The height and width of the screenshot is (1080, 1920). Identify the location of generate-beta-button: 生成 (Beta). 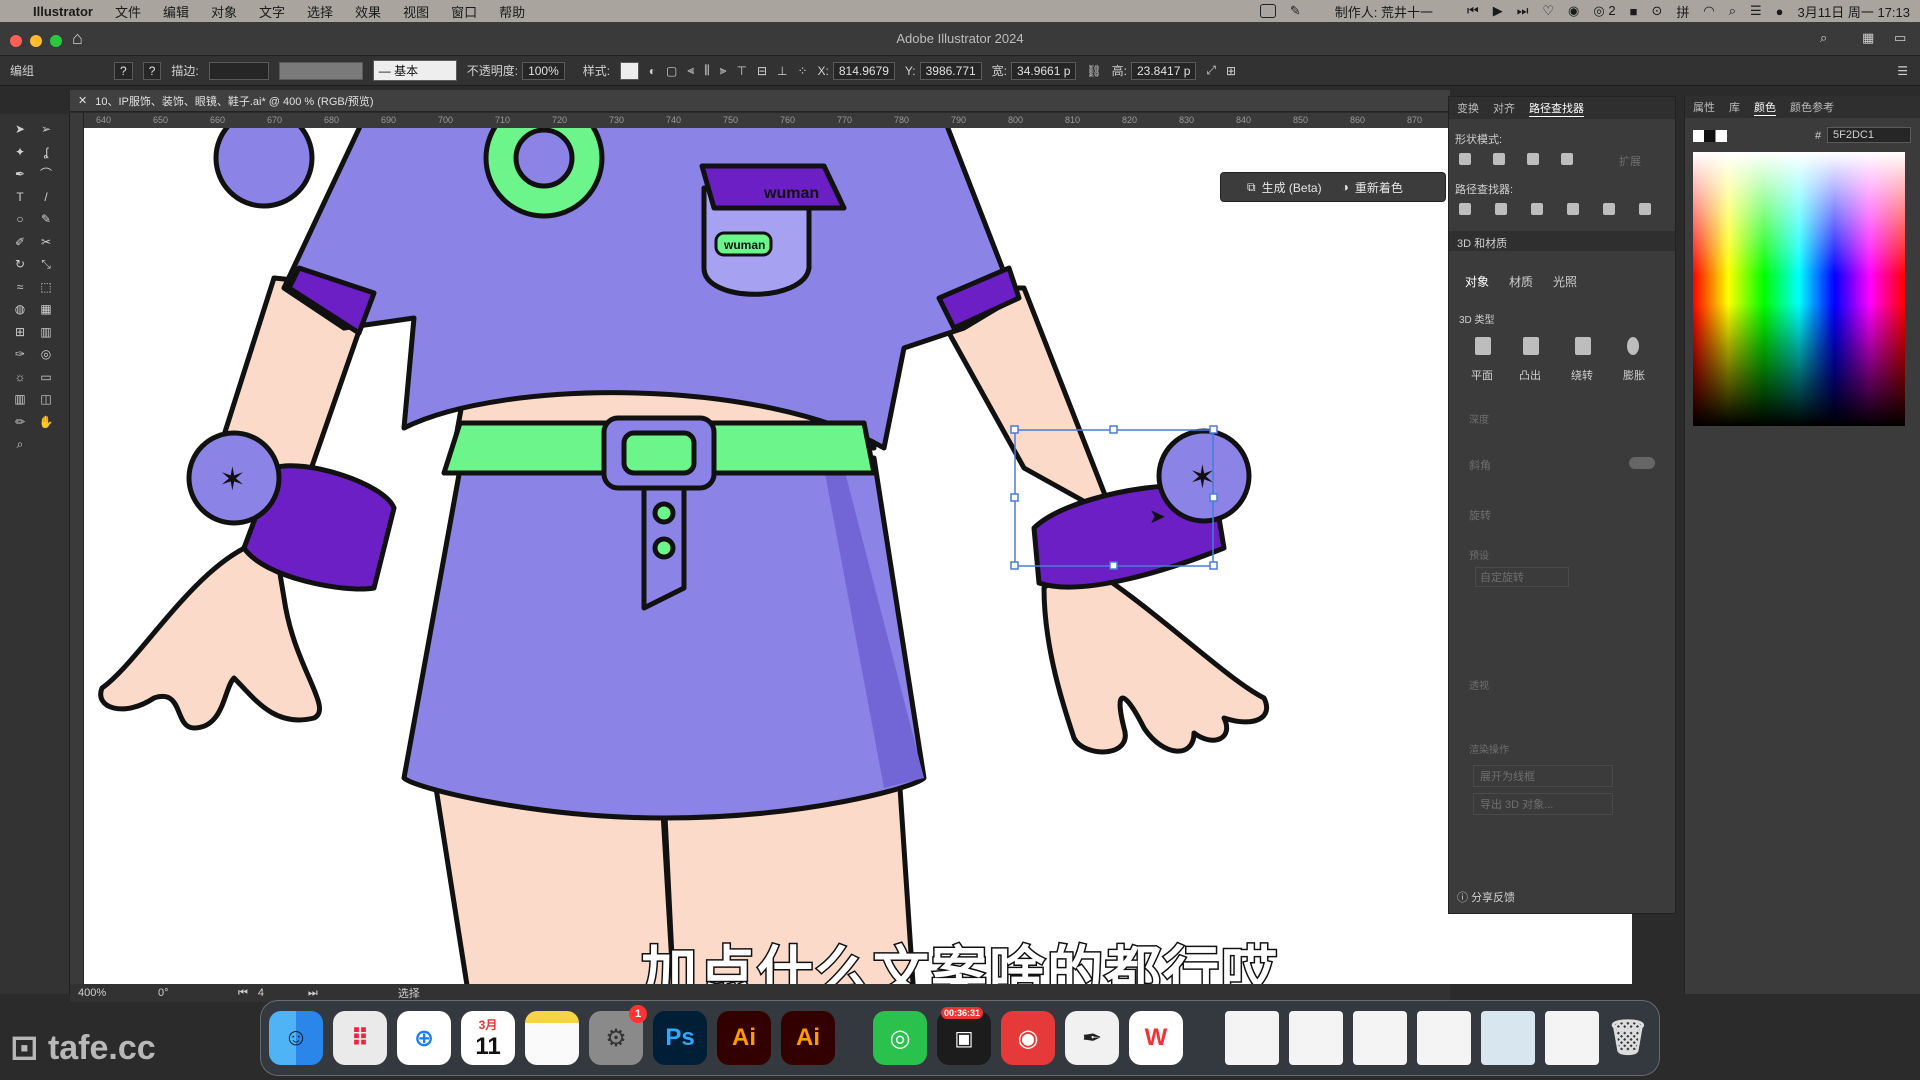
(1292, 187).